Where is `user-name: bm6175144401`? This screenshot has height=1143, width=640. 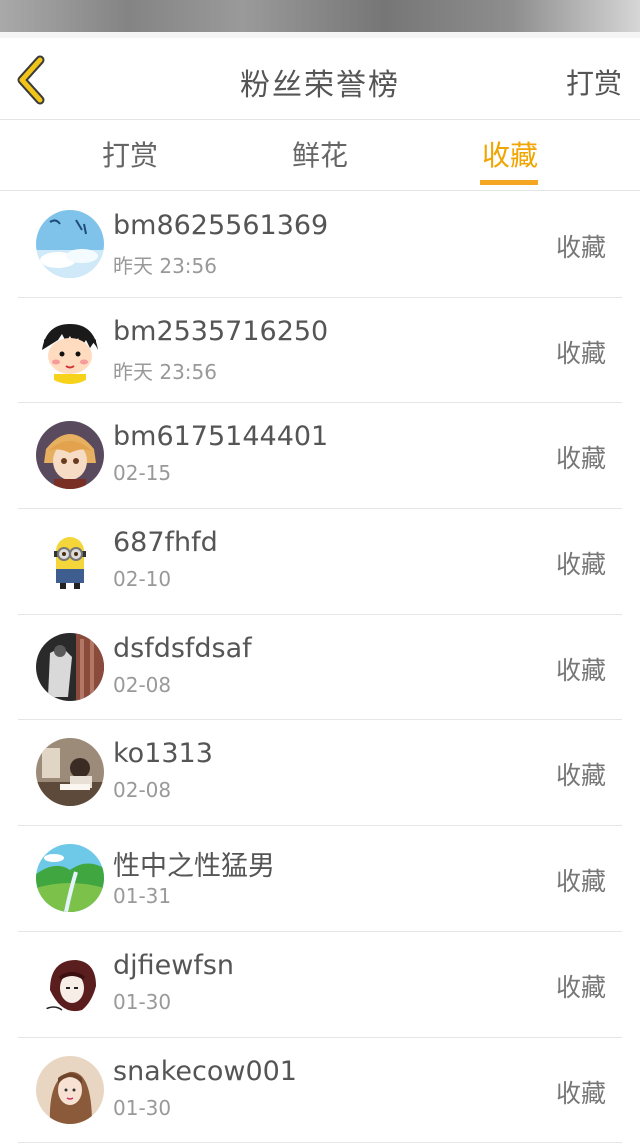 user-name: bm6175144401 is located at coordinates (220, 436).